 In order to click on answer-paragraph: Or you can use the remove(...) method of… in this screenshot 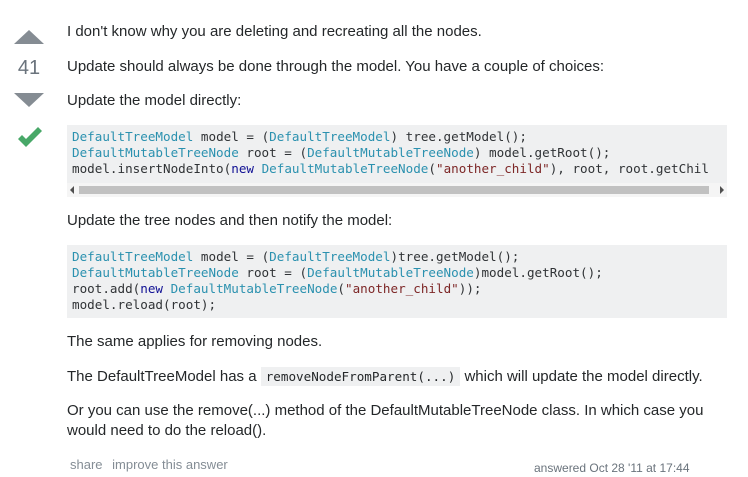, I will do `click(385, 420)`.